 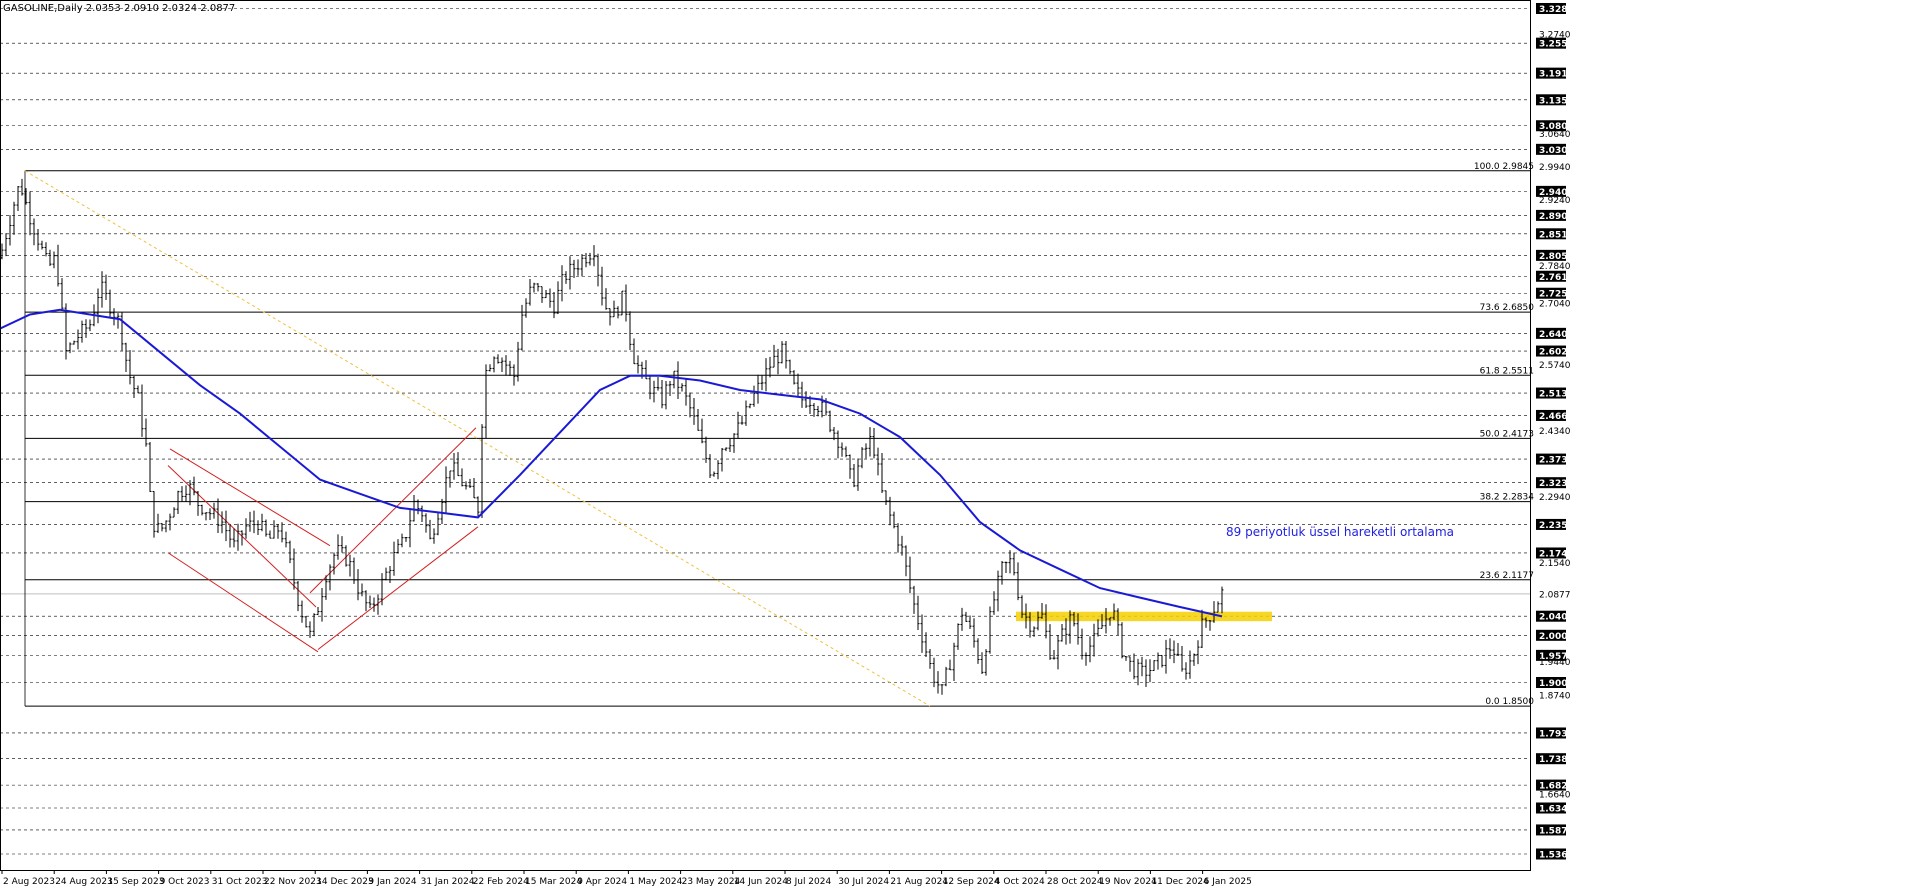 I want to click on date-tick-label: 19 Nov 2024, so click(x=1128, y=882).